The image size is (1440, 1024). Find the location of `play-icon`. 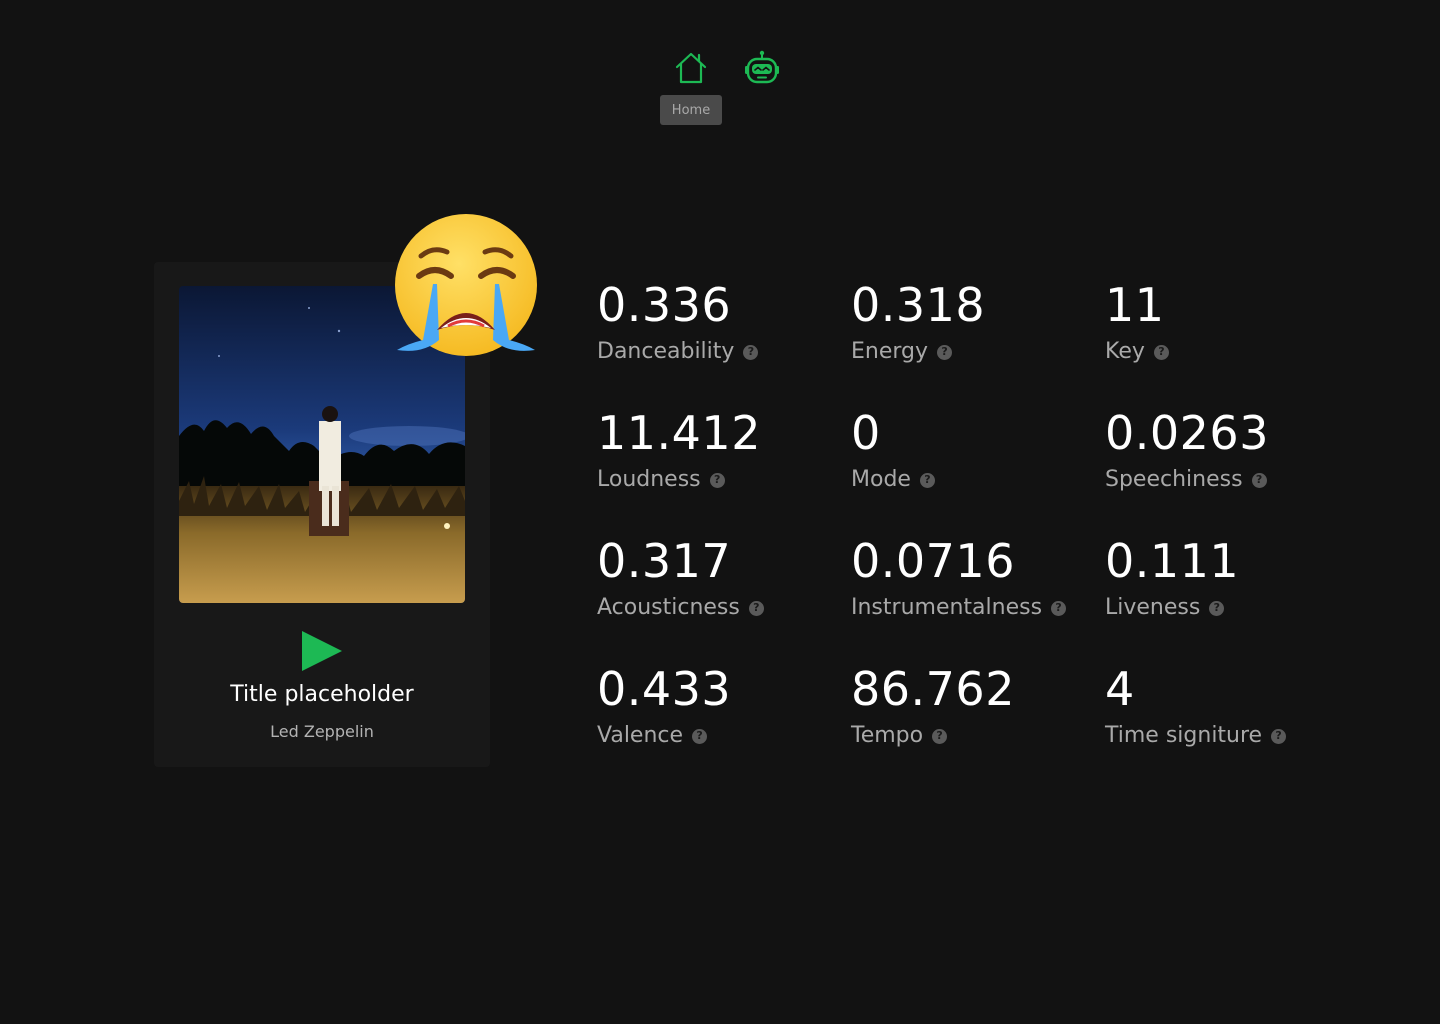

play-icon is located at coordinates (322, 651).